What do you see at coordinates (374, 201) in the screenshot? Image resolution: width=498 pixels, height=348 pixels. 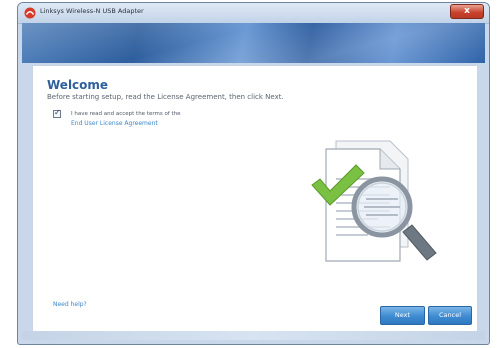 I see `document-magnifier-check-icon` at bounding box center [374, 201].